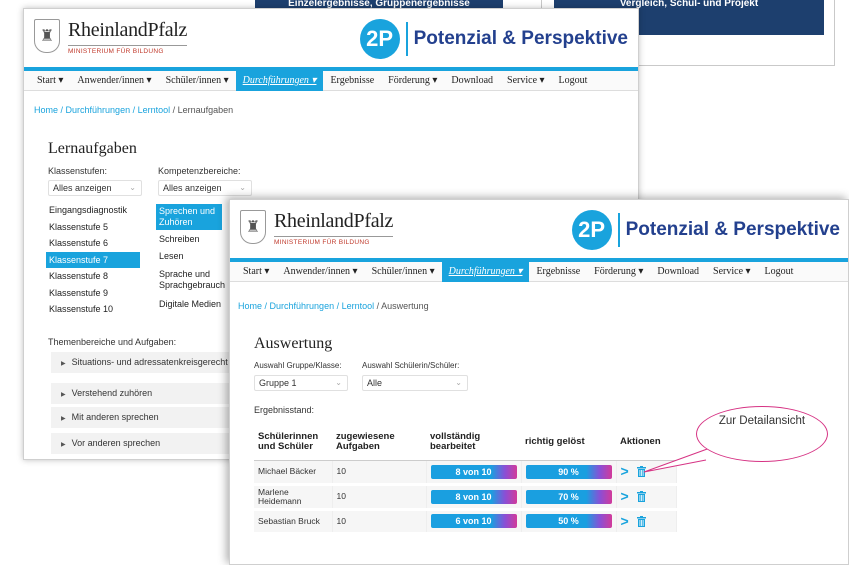 This screenshot has height=565, width=849. Describe the element at coordinates (293, 497) in the screenshot. I see `cell-name: Marlene Heidemann` at that location.